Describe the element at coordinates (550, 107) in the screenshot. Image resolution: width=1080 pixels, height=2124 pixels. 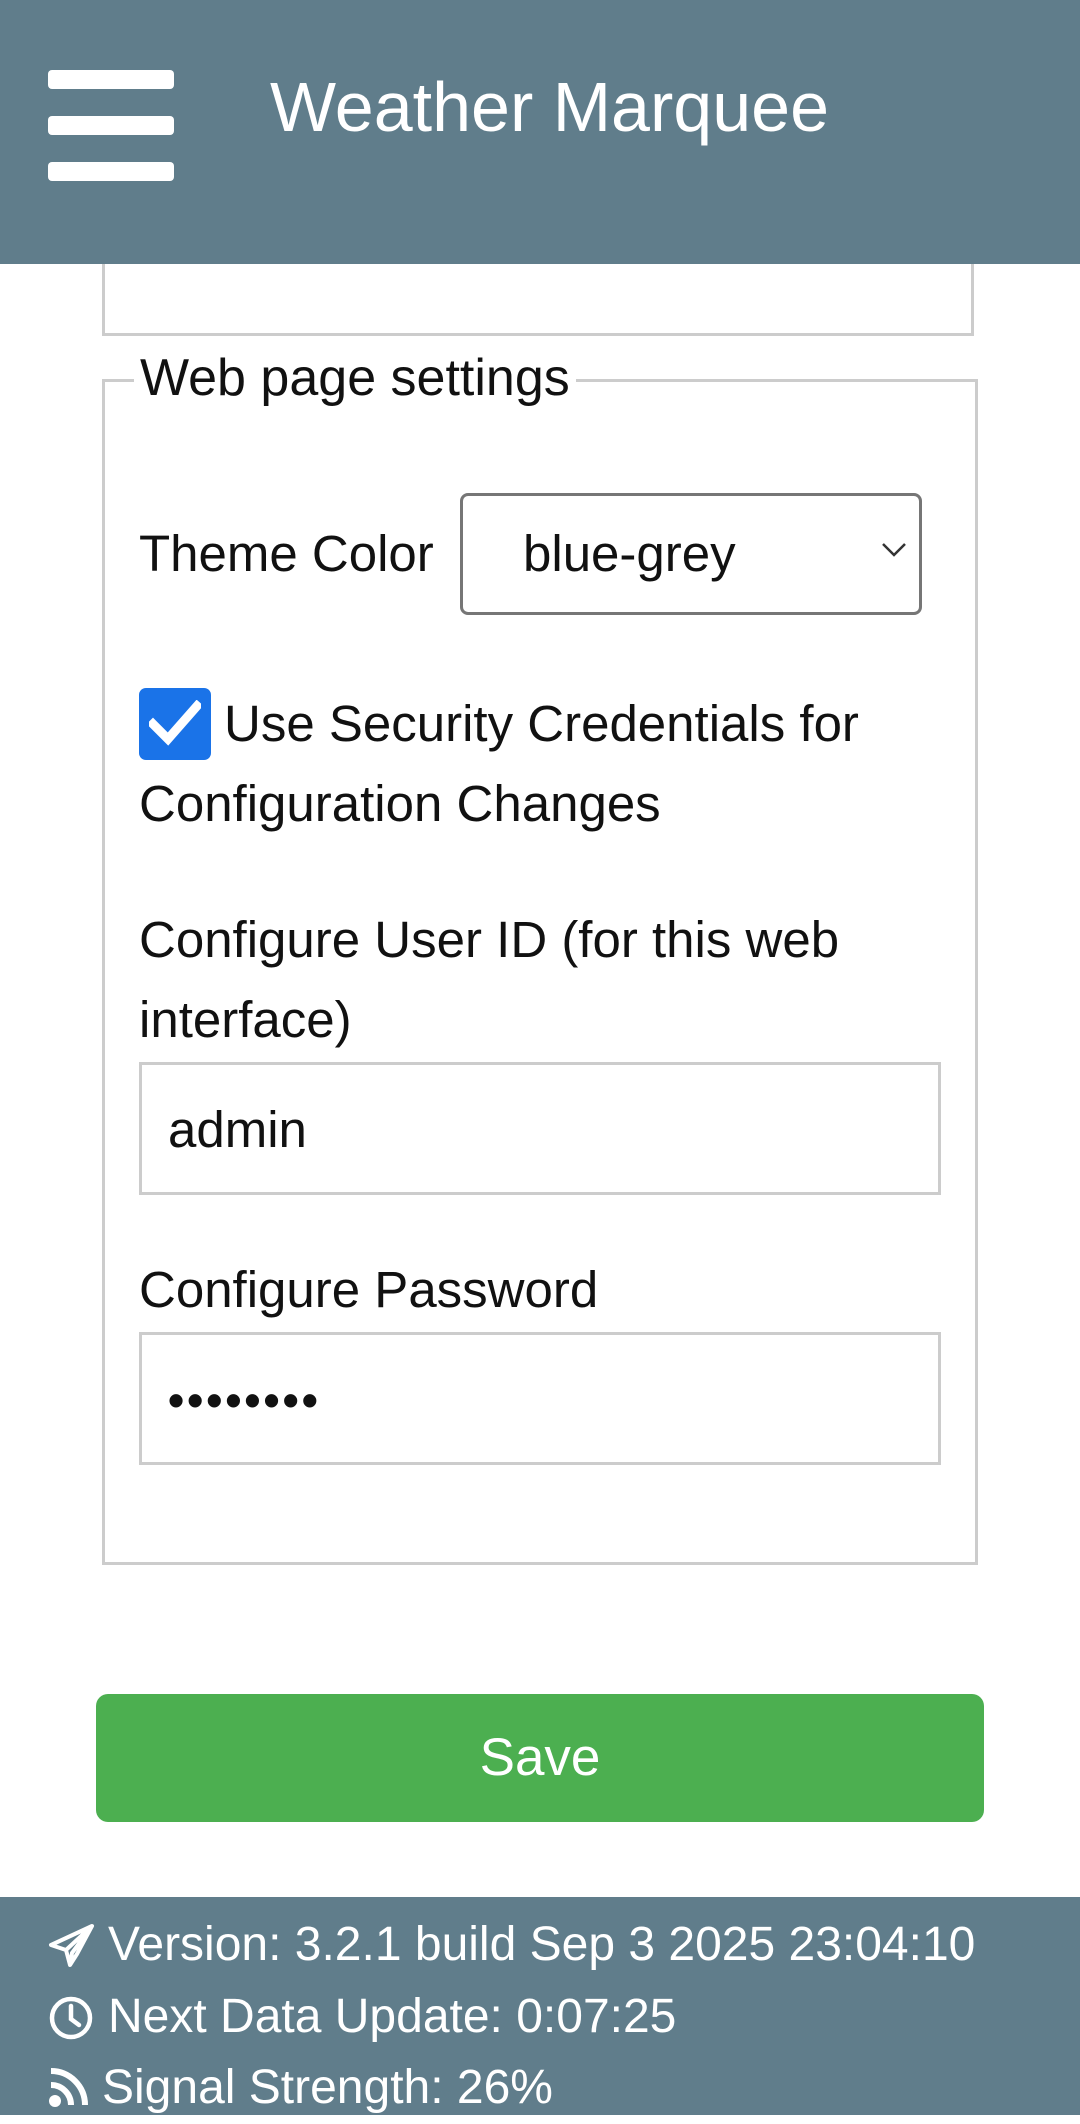
I see `app-title: Weather Marquee` at that location.